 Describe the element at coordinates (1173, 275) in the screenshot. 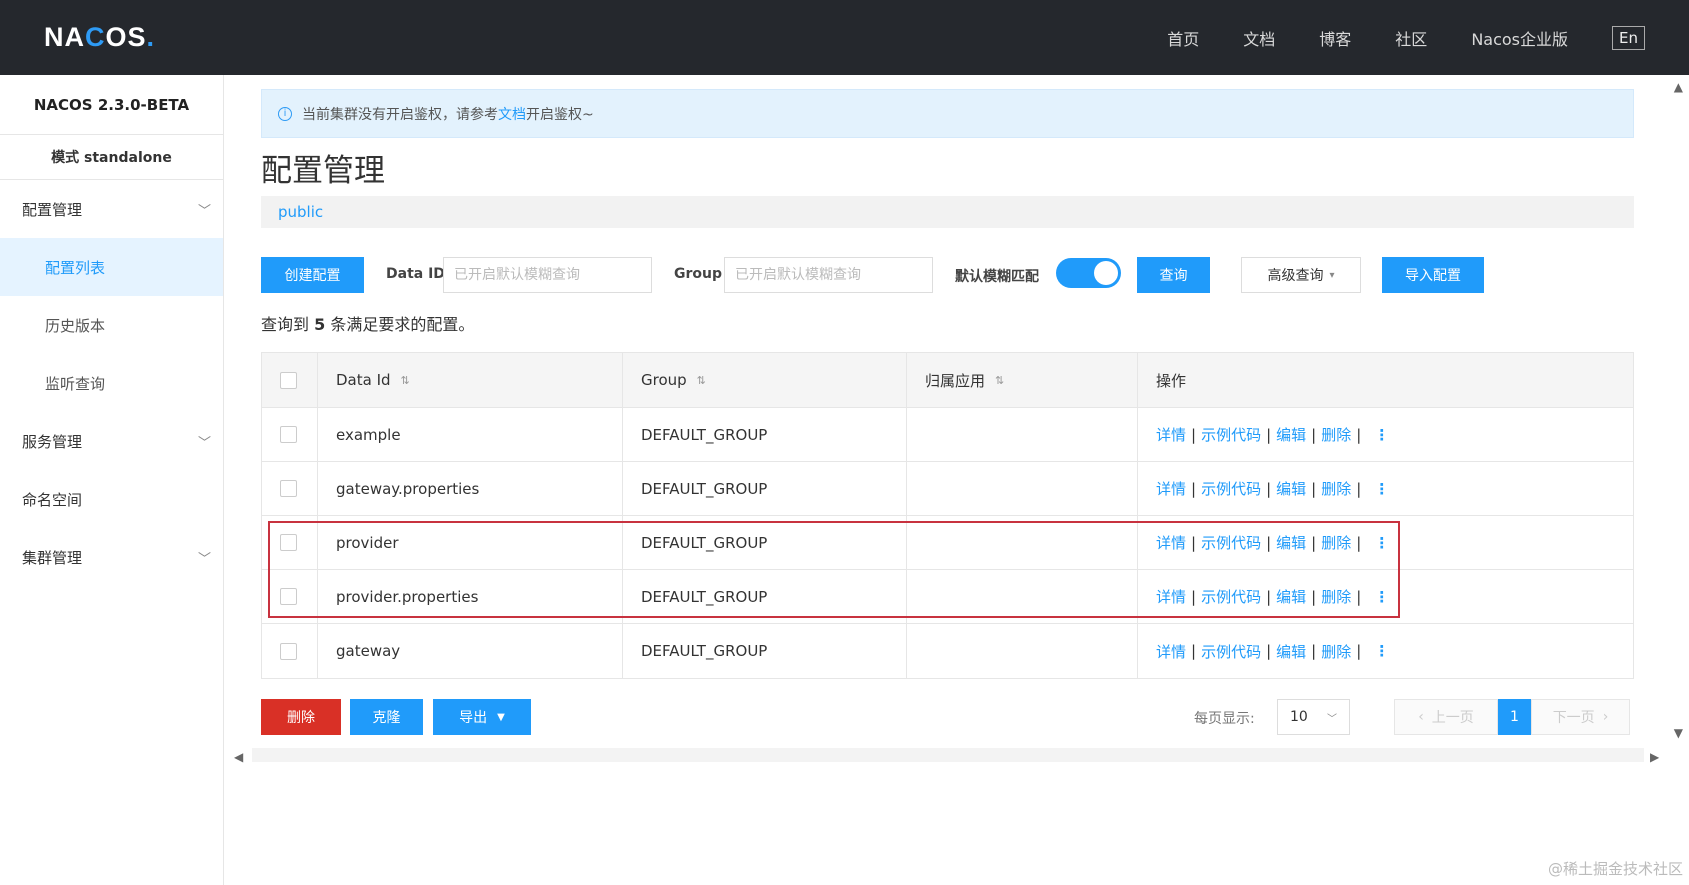

I see `query-button: 查询` at that location.